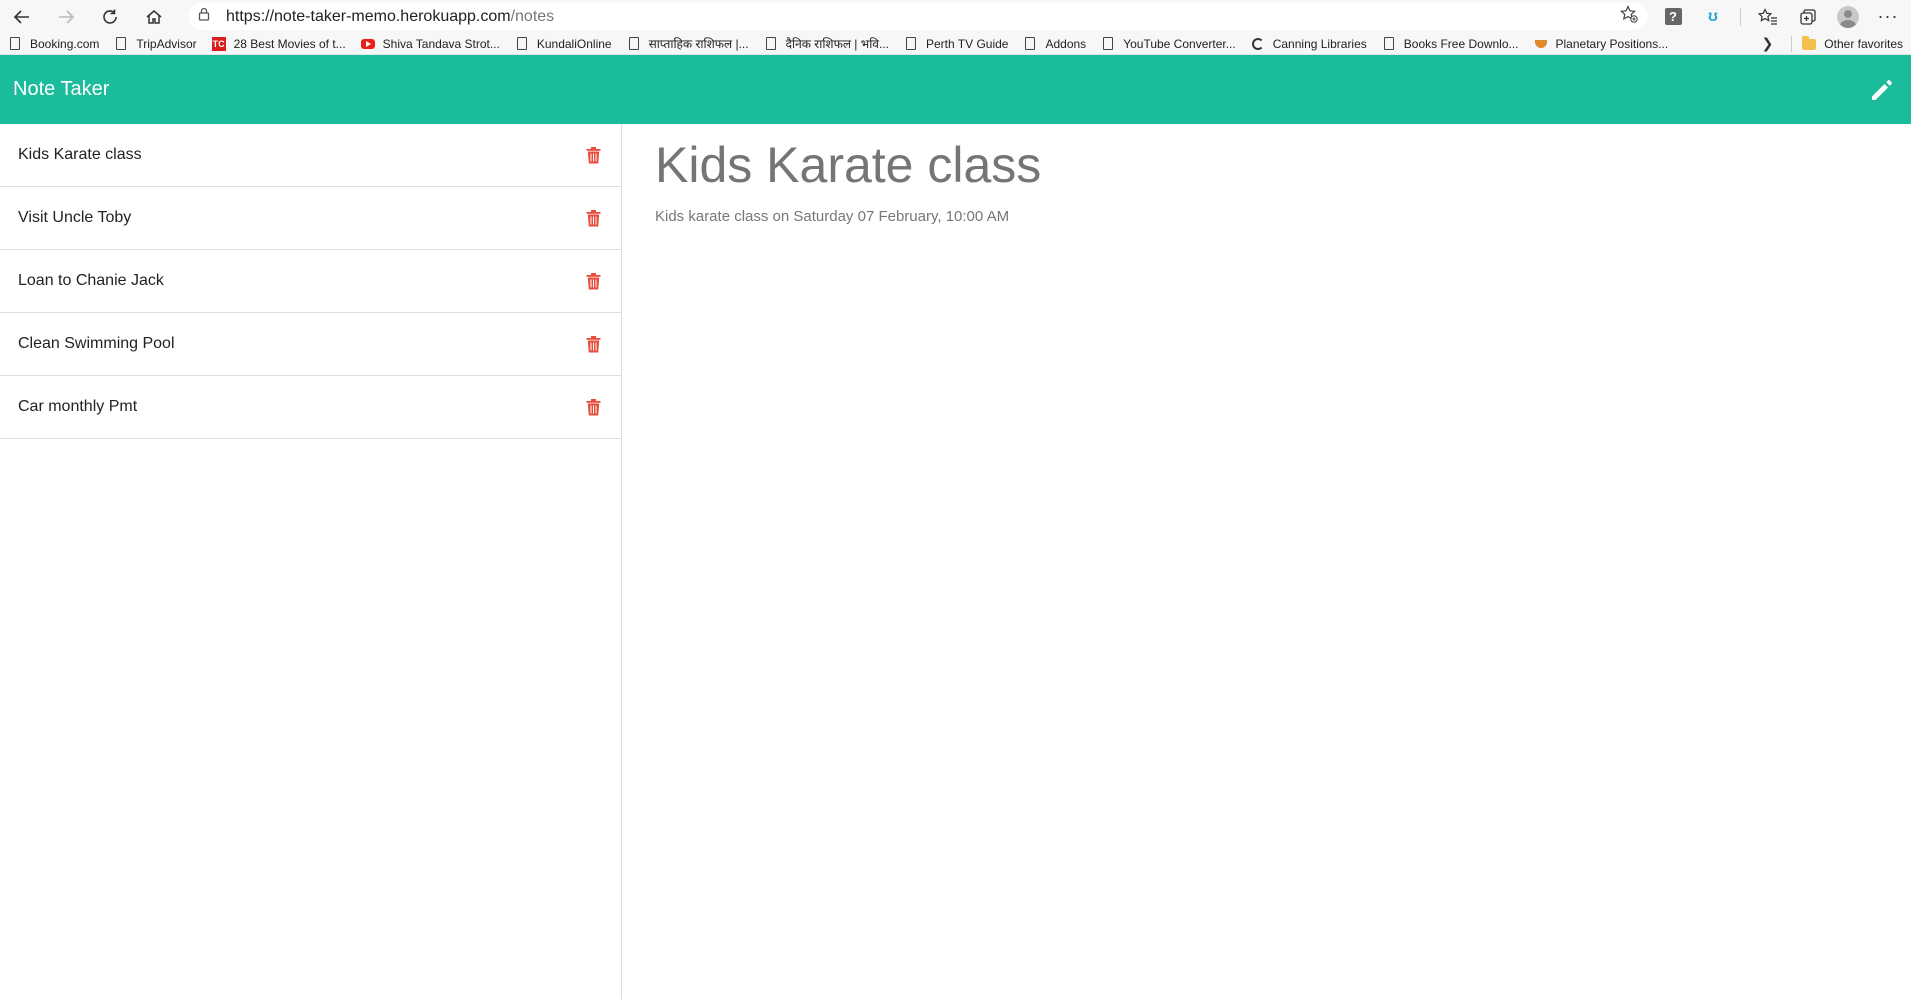 This screenshot has height=999, width=1911. I want to click on bookmark-booking: Booking.com, so click(53, 44).